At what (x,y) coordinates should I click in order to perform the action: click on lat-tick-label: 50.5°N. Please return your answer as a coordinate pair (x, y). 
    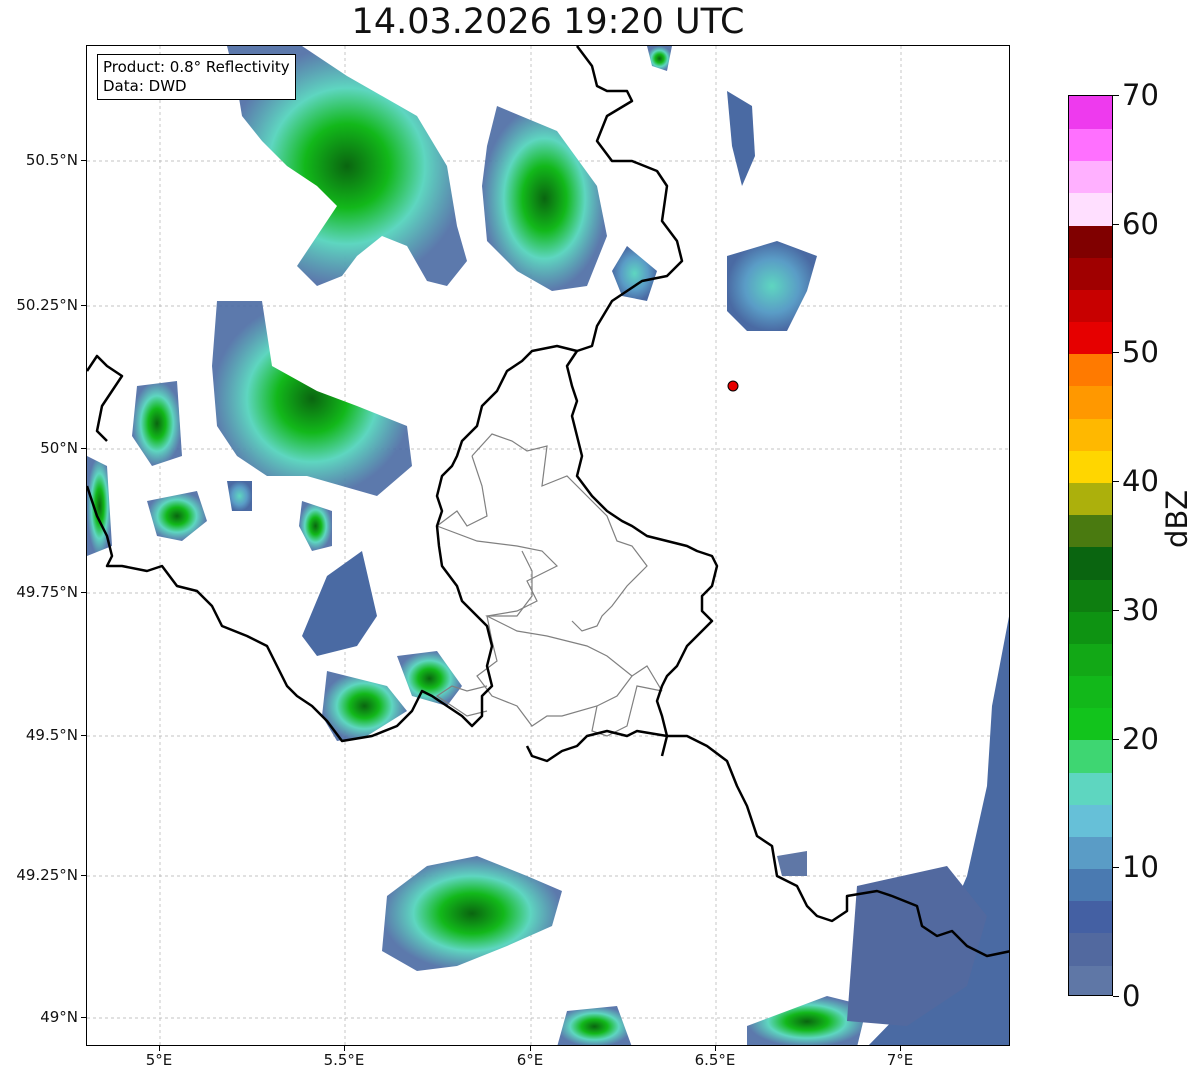
    Looking at the image, I should click on (51, 160).